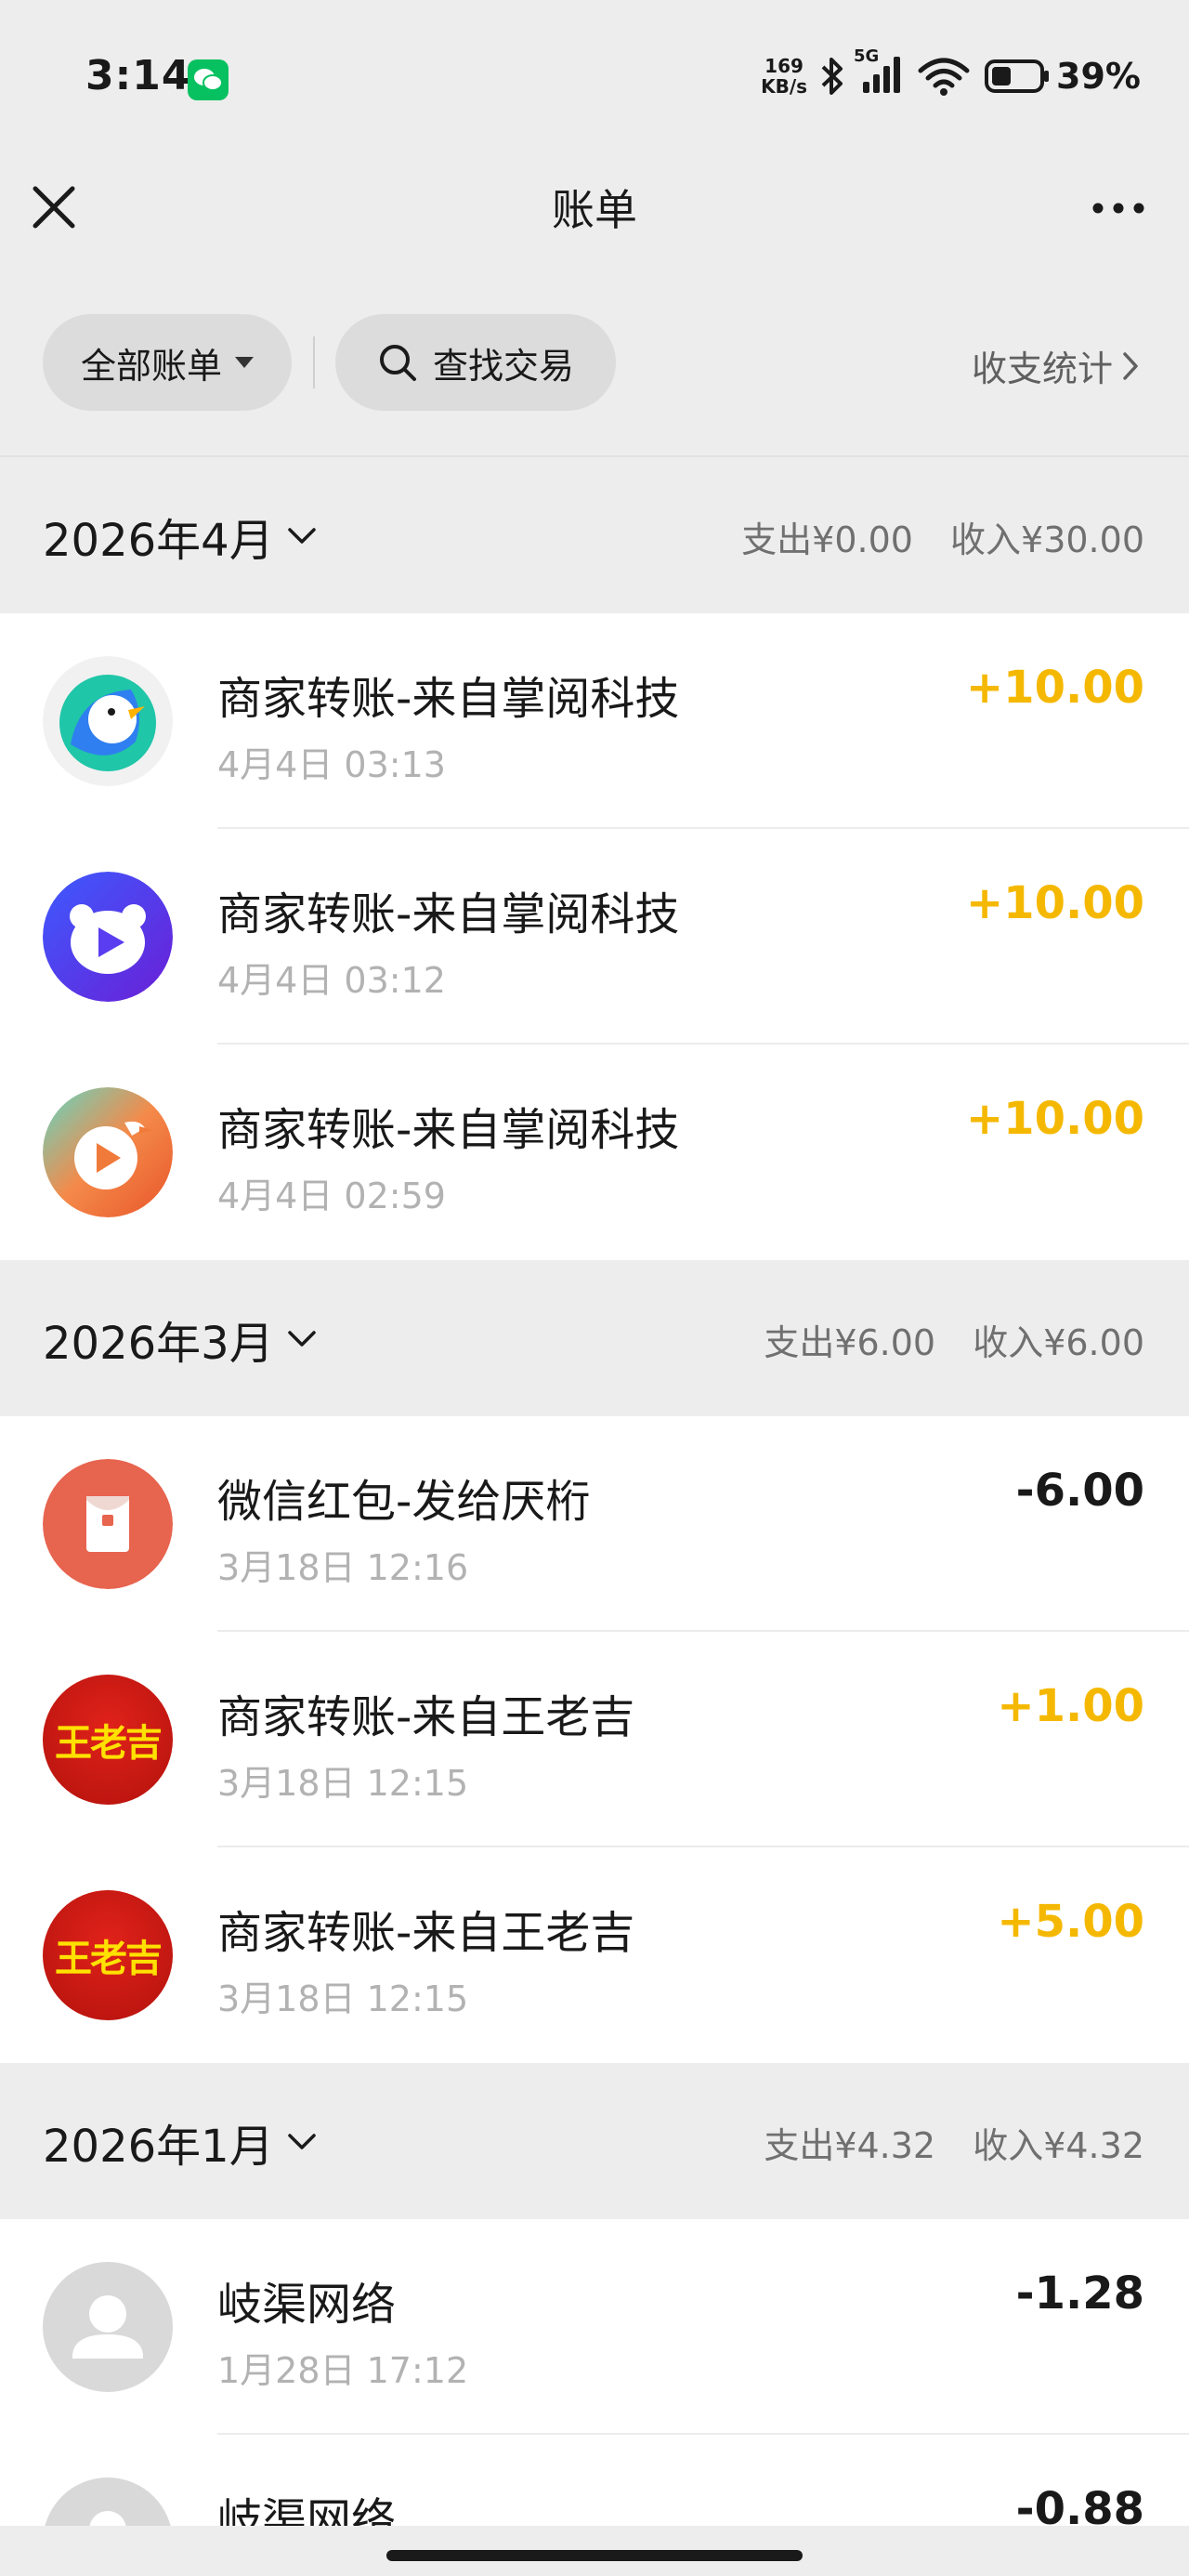 The width and height of the screenshot is (1189, 2576). Describe the element at coordinates (1017, 76) in the screenshot. I see `battery-icon` at that location.